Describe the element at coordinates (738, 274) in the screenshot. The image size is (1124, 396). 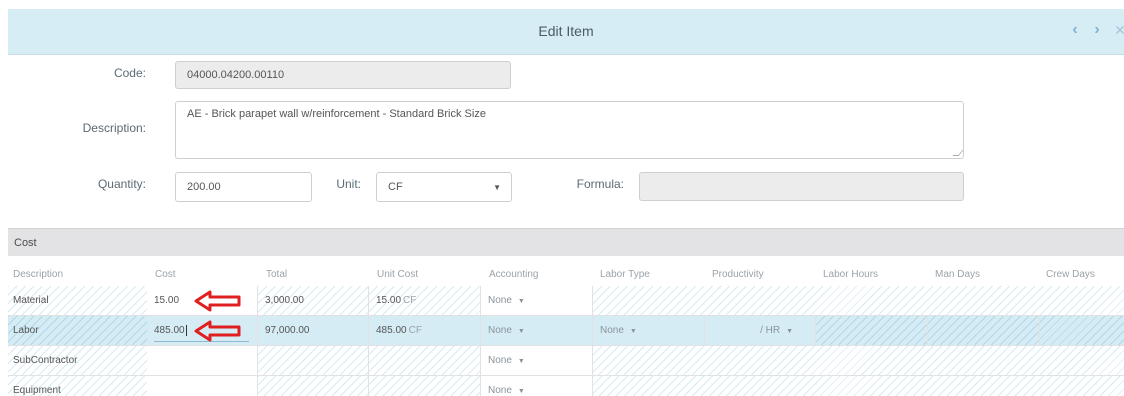
I see `col-header-productivity: Productivity` at that location.